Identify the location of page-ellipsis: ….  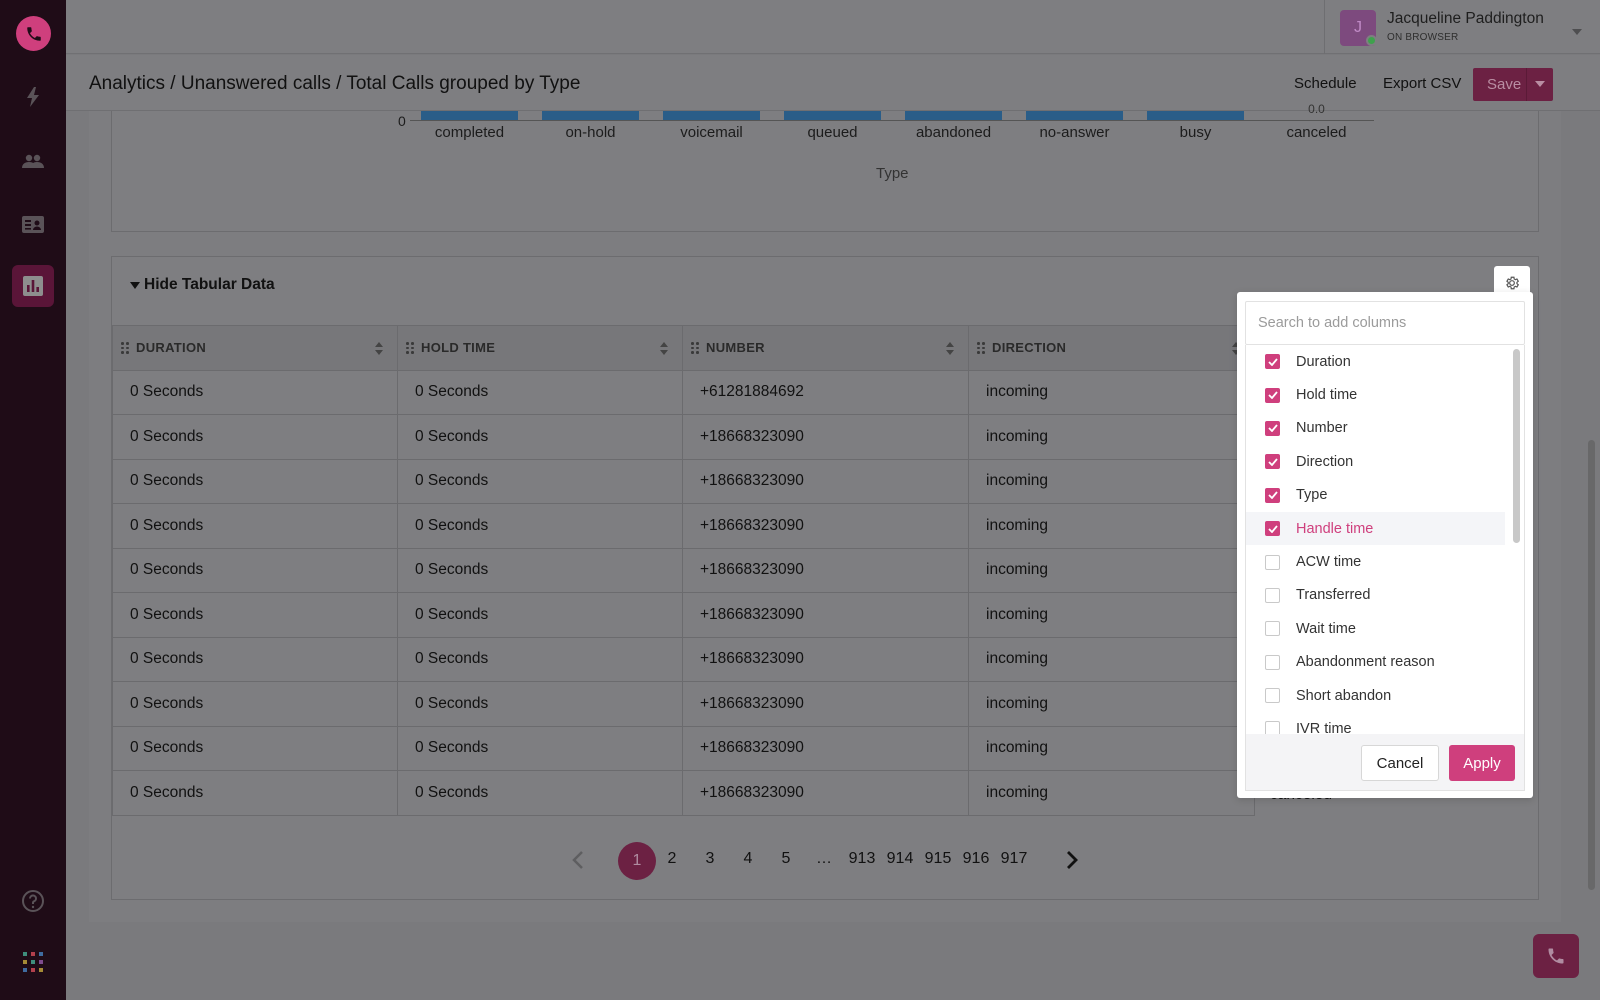
(824, 858).